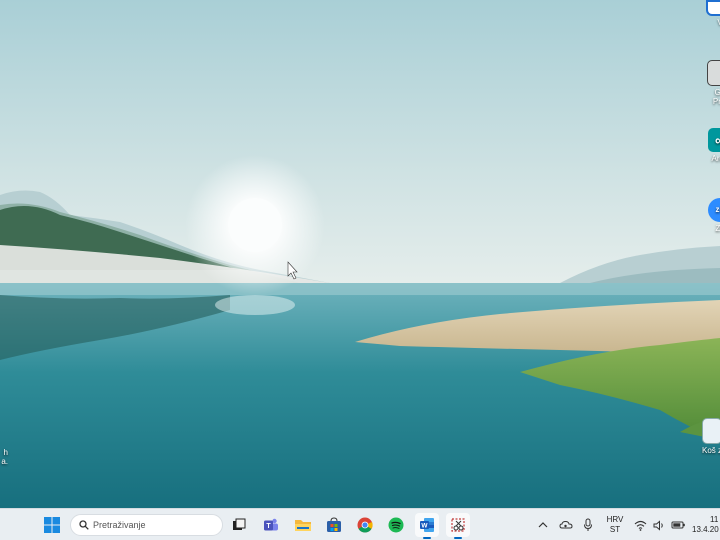 The width and height of the screenshot is (720, 540). I want to click on desktop-icon-label: Go, so click(717, 92).